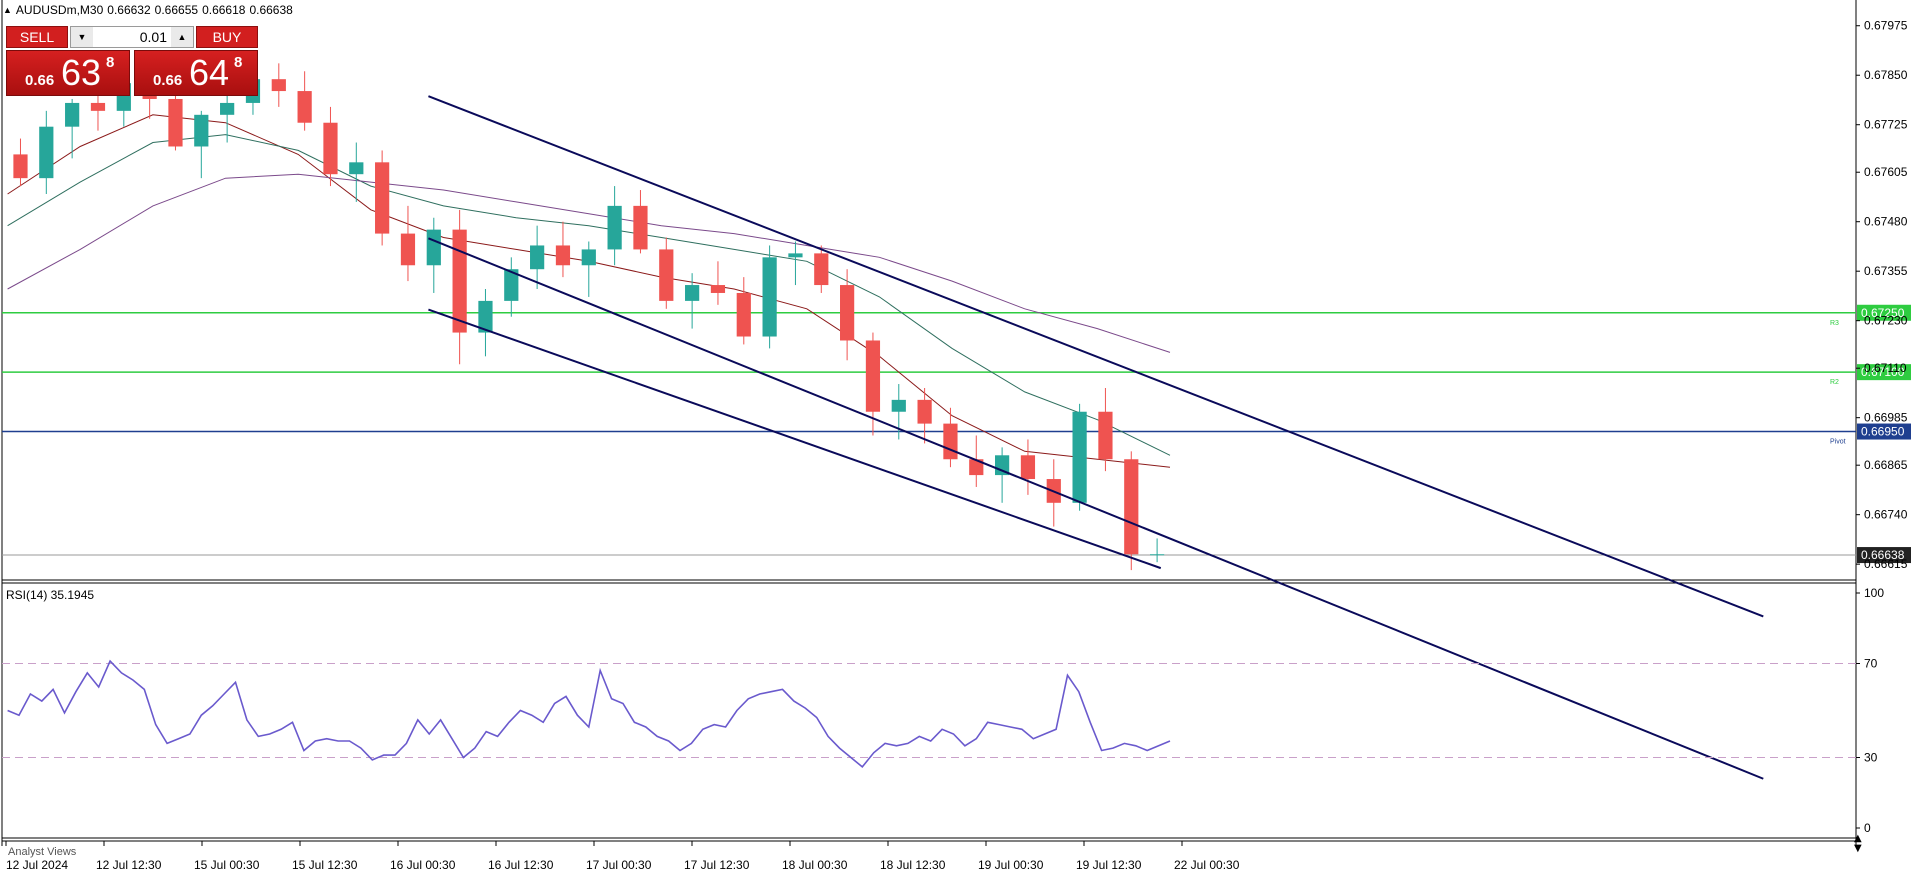 This screenshot has width=1916, height=874. What do you see at coordinates (1207, 865) in the screenshot?
I see `time-tick-label: 22 Jul 00:30` at bounding box center [1207, 865].